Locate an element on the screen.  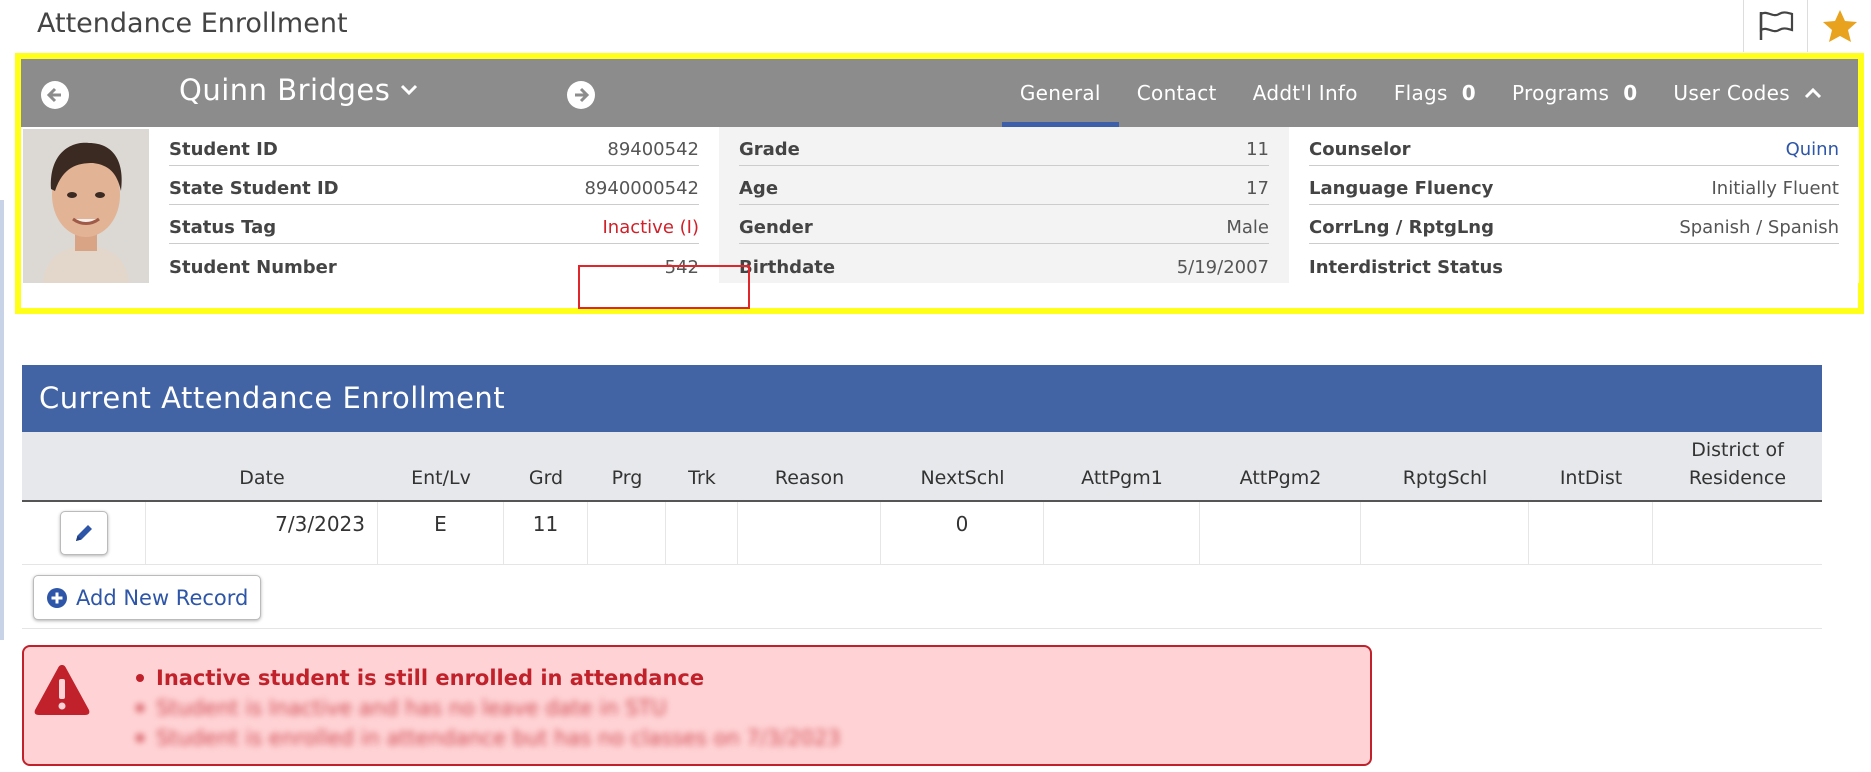
student-portrait-icon is located at coordinates (86, 206).